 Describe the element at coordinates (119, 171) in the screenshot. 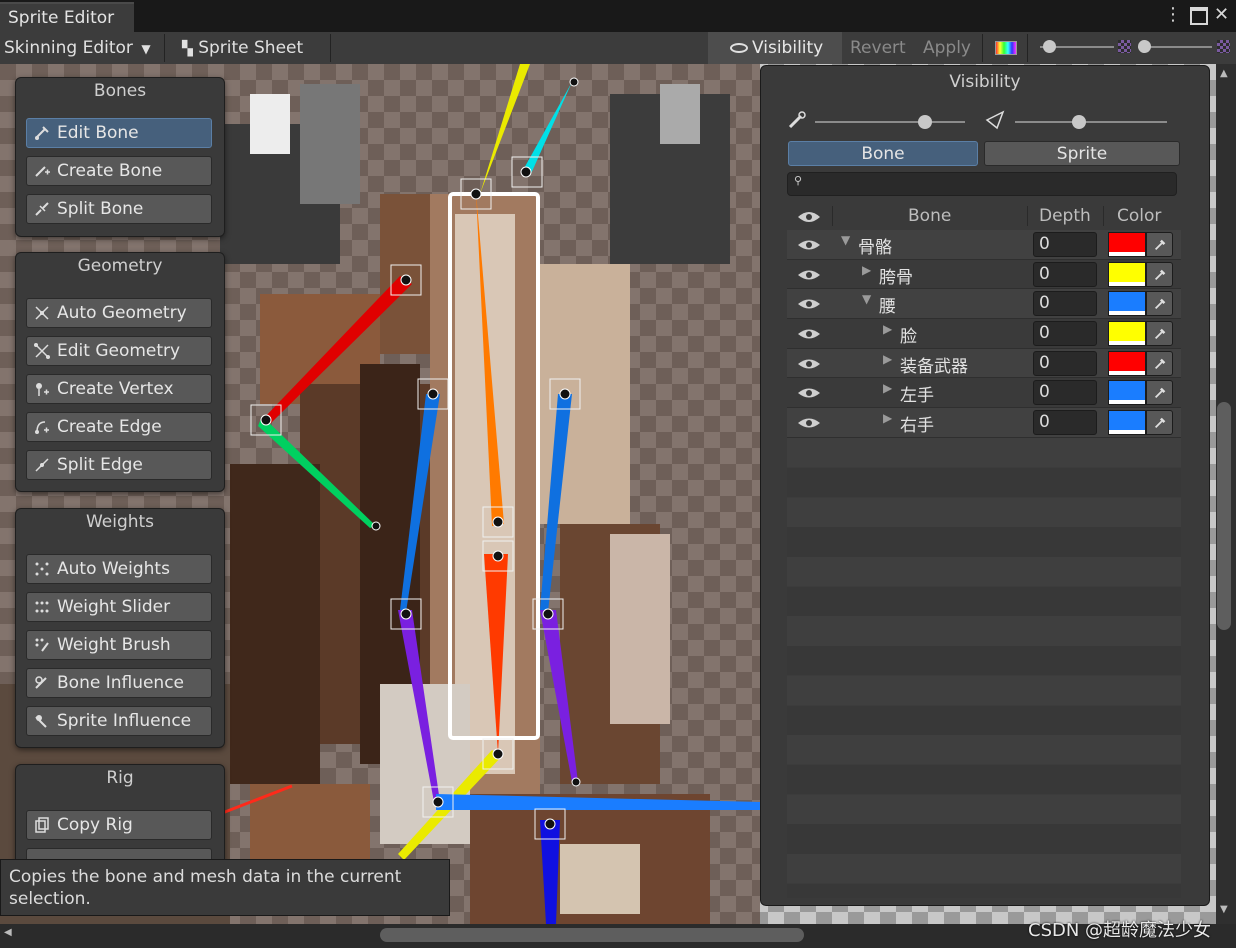

I see `create-bone-button: Create Bone` at that location.